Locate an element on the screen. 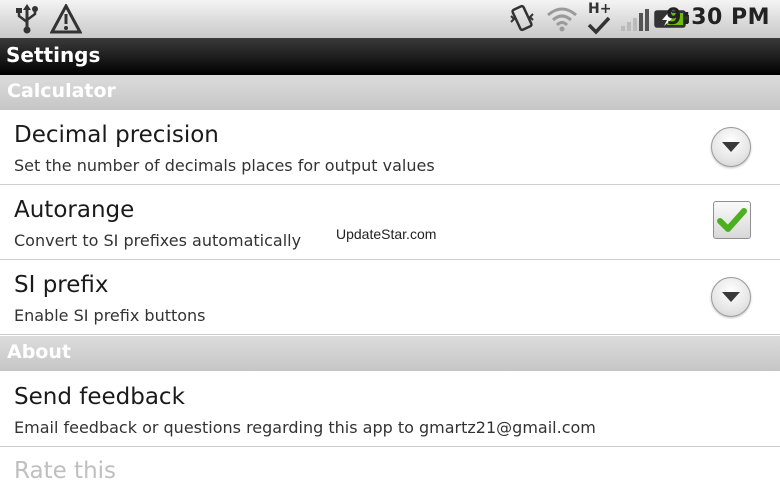 This screenshot has width=780, height=484. preference-summary: Convert to SI prefixes automatically is located at coordinates (158, 240).